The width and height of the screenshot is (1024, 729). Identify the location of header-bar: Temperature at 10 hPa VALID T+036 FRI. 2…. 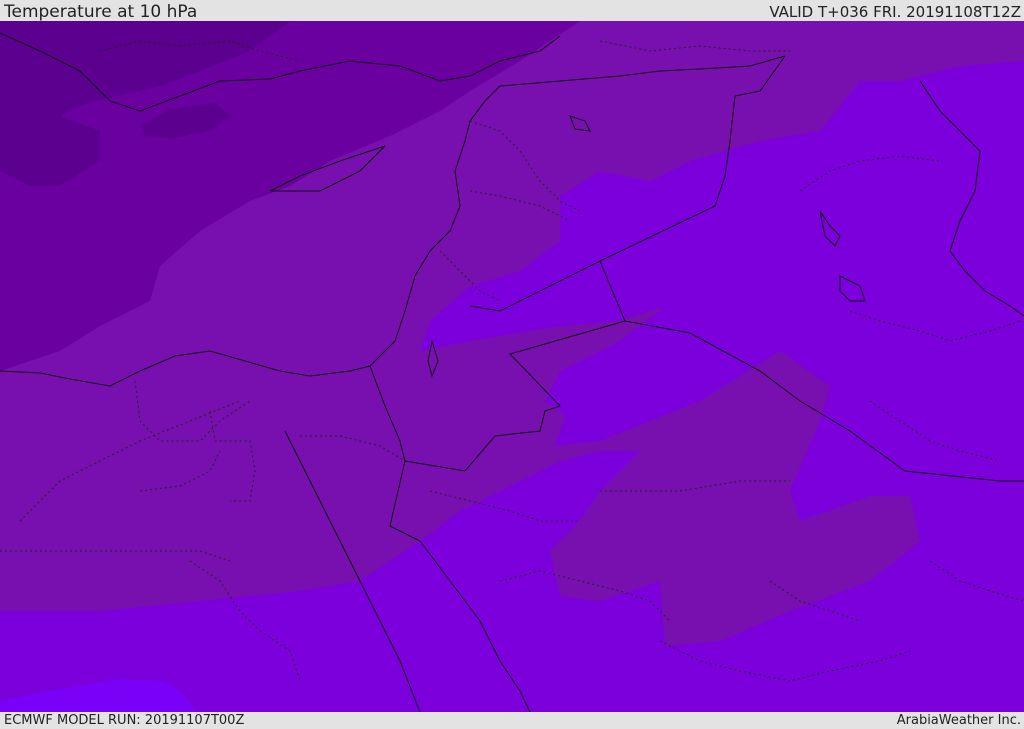
(512, 11).